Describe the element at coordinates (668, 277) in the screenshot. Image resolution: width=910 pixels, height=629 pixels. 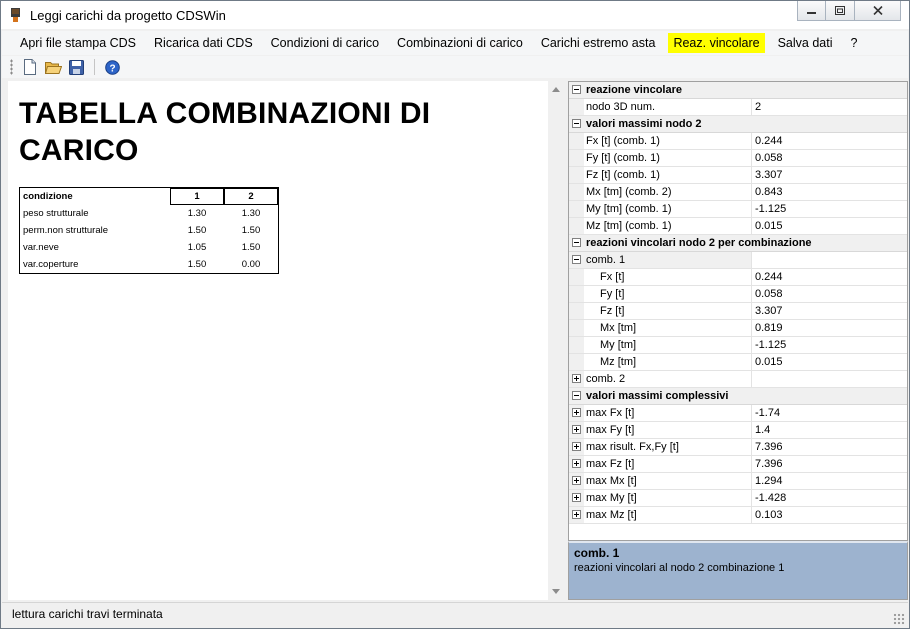
I see `property-name: Fx [t]` at that location.